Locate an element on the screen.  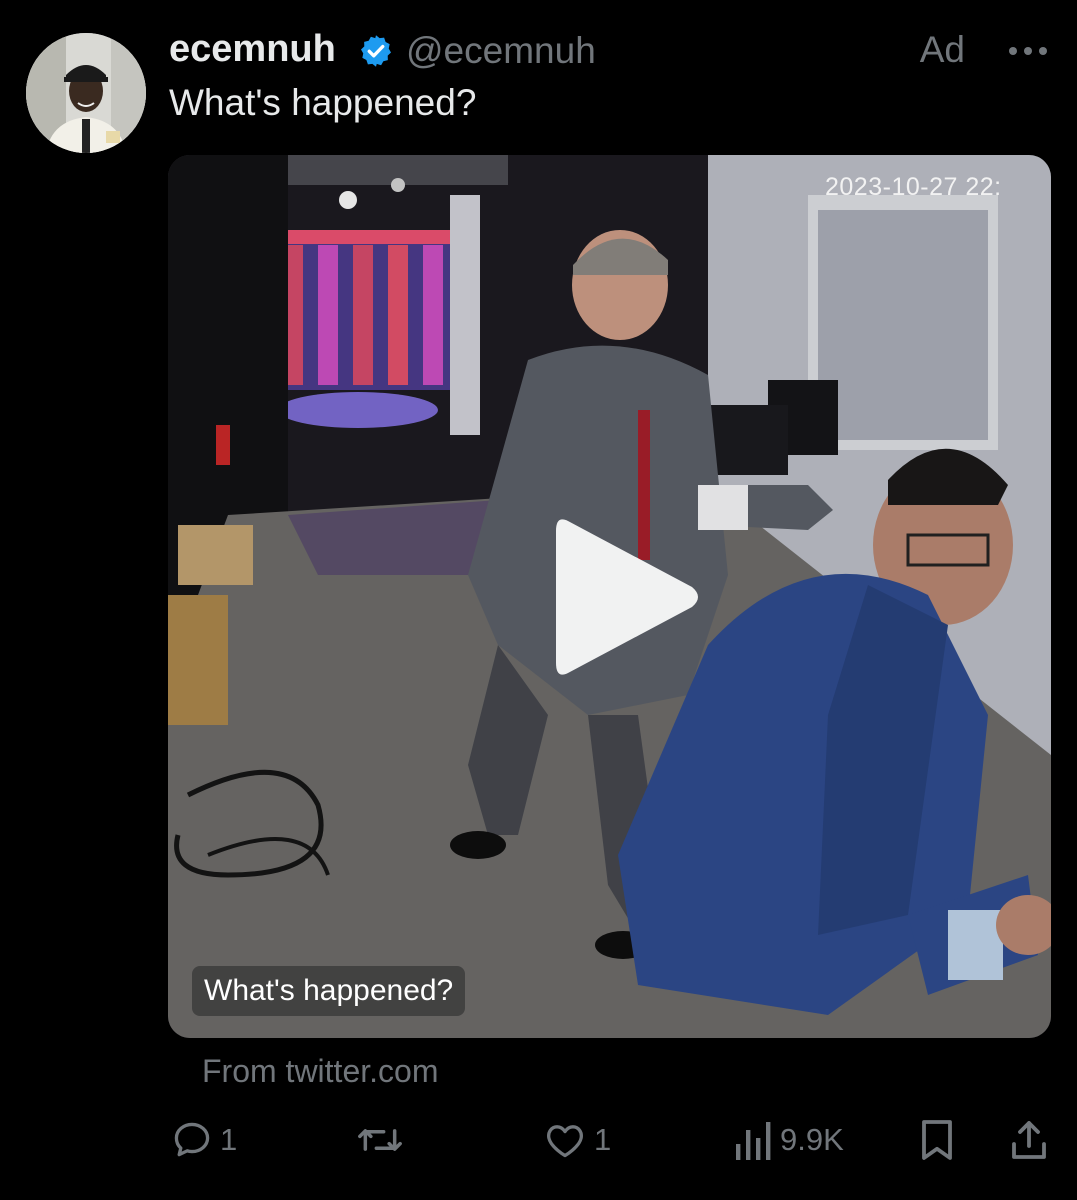
bookmark-button is located at coordinates (937, 1140).